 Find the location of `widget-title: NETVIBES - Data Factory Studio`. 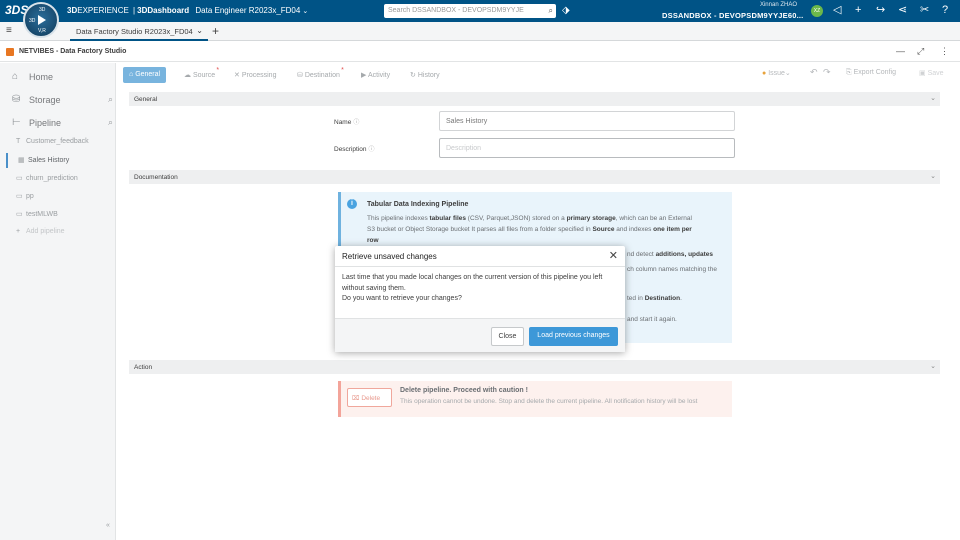

widget-title: NETVIBES - Data Factory Studio is located at coordinates (73, 51).